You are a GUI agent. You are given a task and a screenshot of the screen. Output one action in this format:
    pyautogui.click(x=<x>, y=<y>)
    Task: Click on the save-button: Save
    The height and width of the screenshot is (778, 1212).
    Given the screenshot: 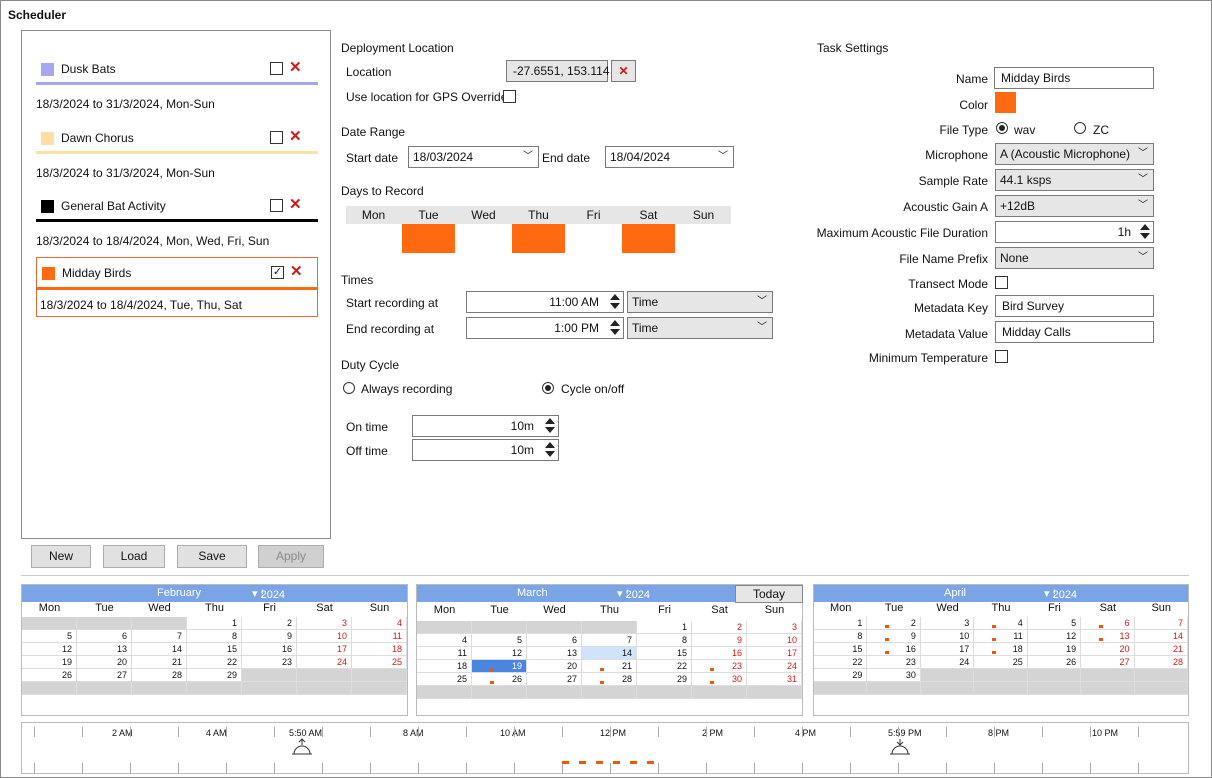 What is the action you would take?
    pyautogui.click(x=212, y=556)
    